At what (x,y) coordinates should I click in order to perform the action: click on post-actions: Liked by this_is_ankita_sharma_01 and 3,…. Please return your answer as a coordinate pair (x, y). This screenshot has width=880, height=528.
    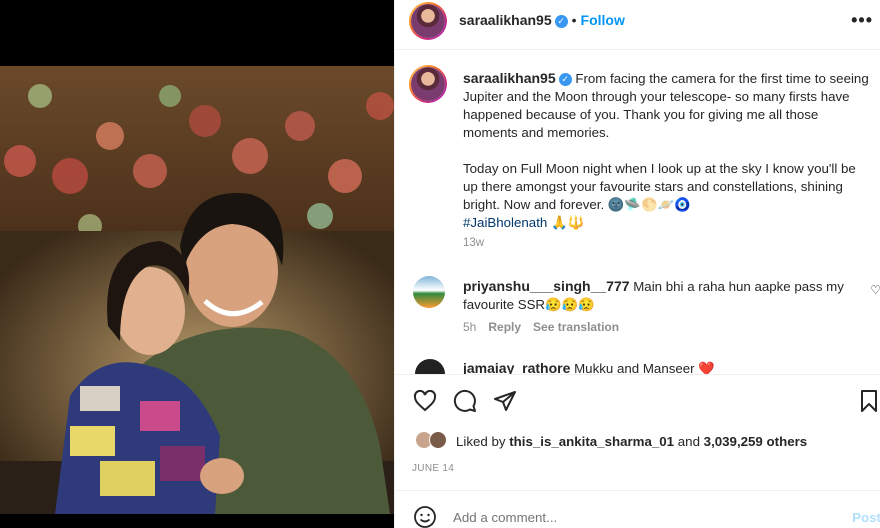
    Looking at the image, I should click on (637, 431).